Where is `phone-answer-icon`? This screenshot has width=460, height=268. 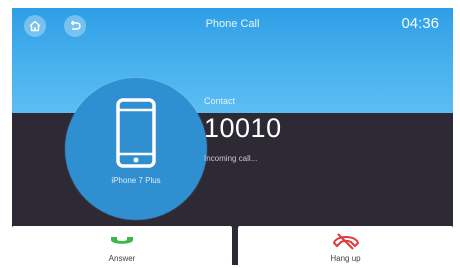
phone-answer-icon is located at coordinates (122, 240).